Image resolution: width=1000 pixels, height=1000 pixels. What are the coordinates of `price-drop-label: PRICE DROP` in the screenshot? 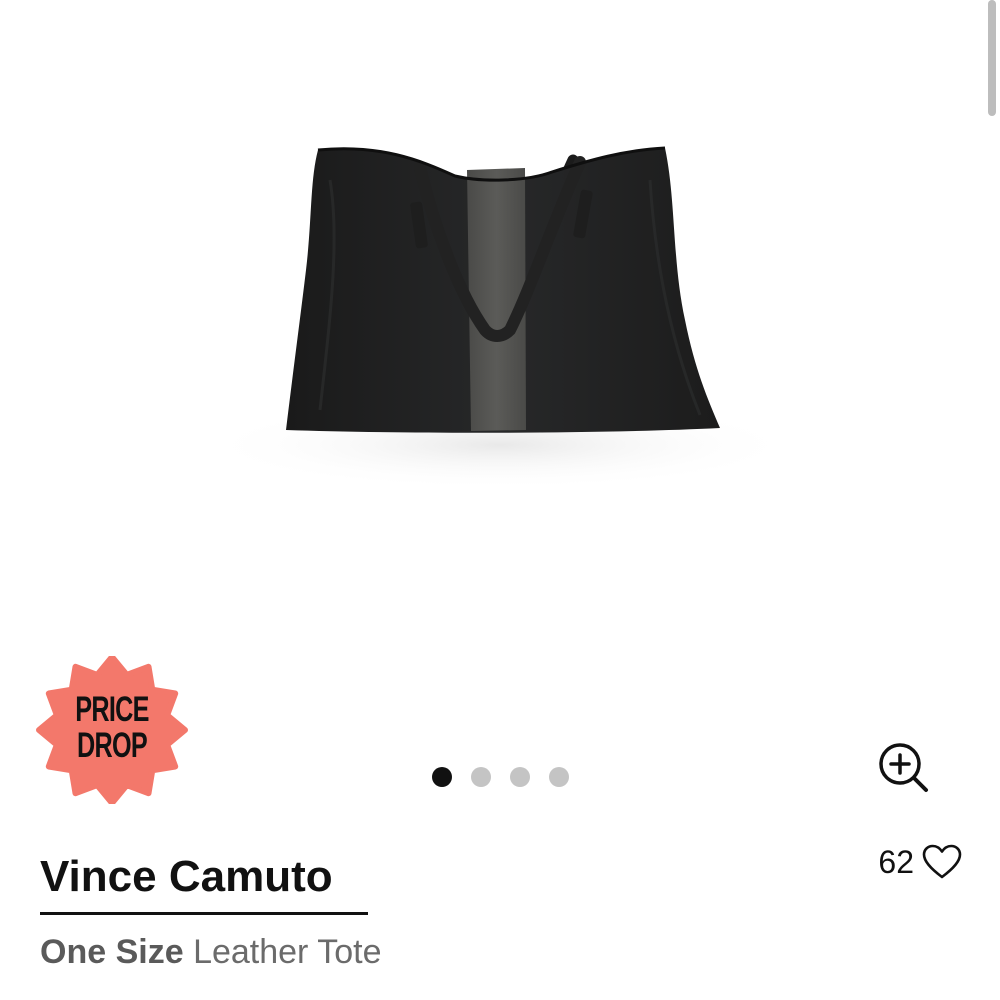 It's located at (111, 728).